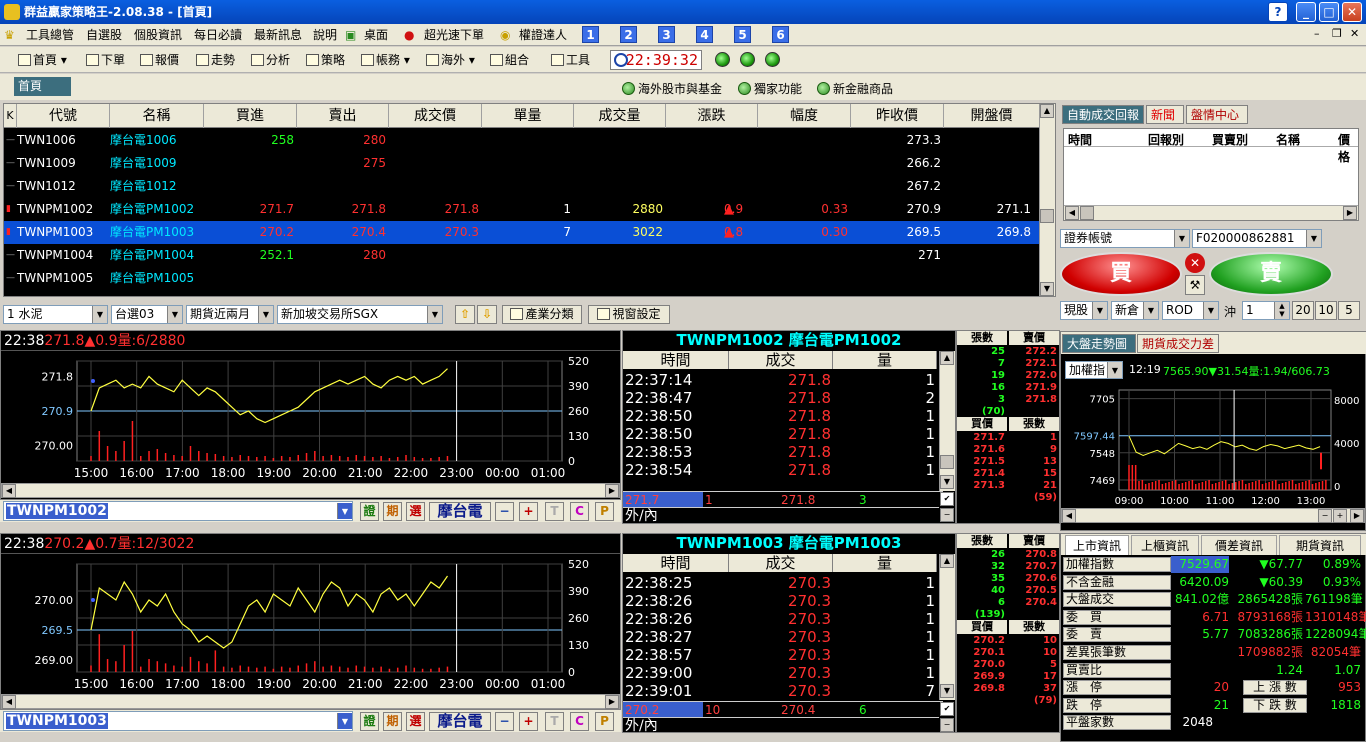 This screenshot has height=742, width=1366. Describe the element at coordinates (369, 511) in the screenshot. I see `warrant-toggle-button: 證` at that location.